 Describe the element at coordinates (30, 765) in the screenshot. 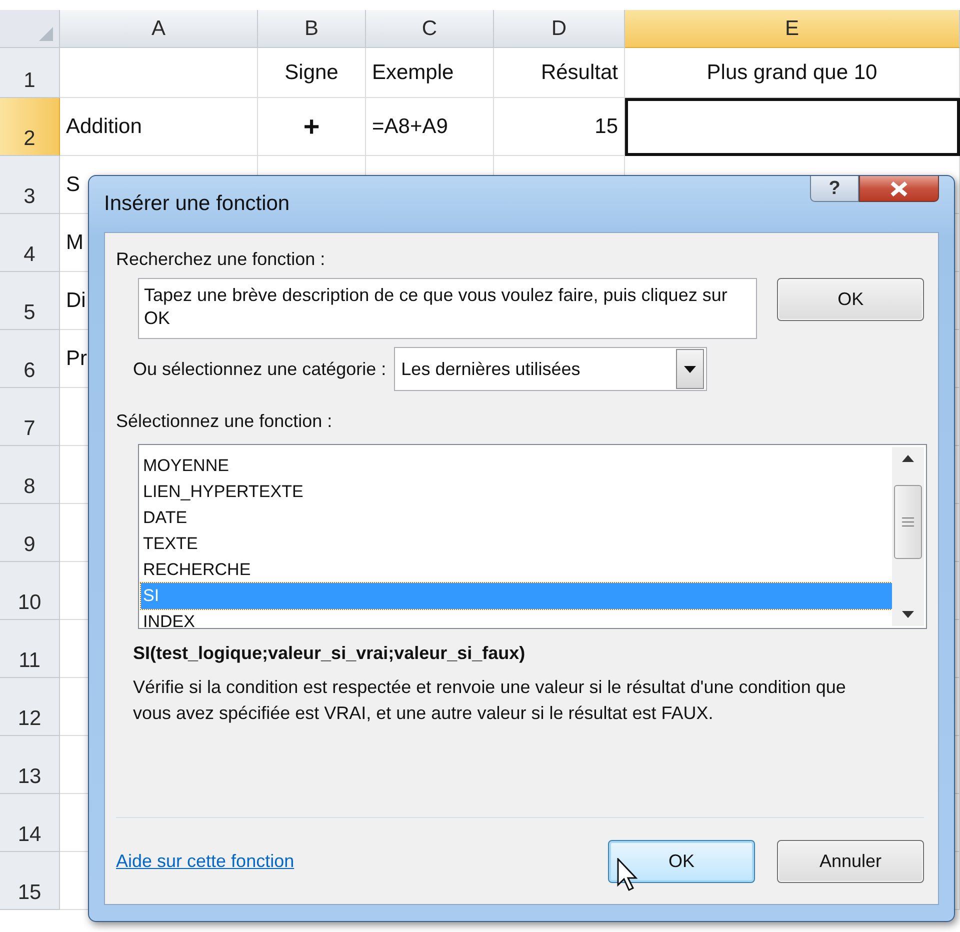

I see `row-header: 13` at that location.